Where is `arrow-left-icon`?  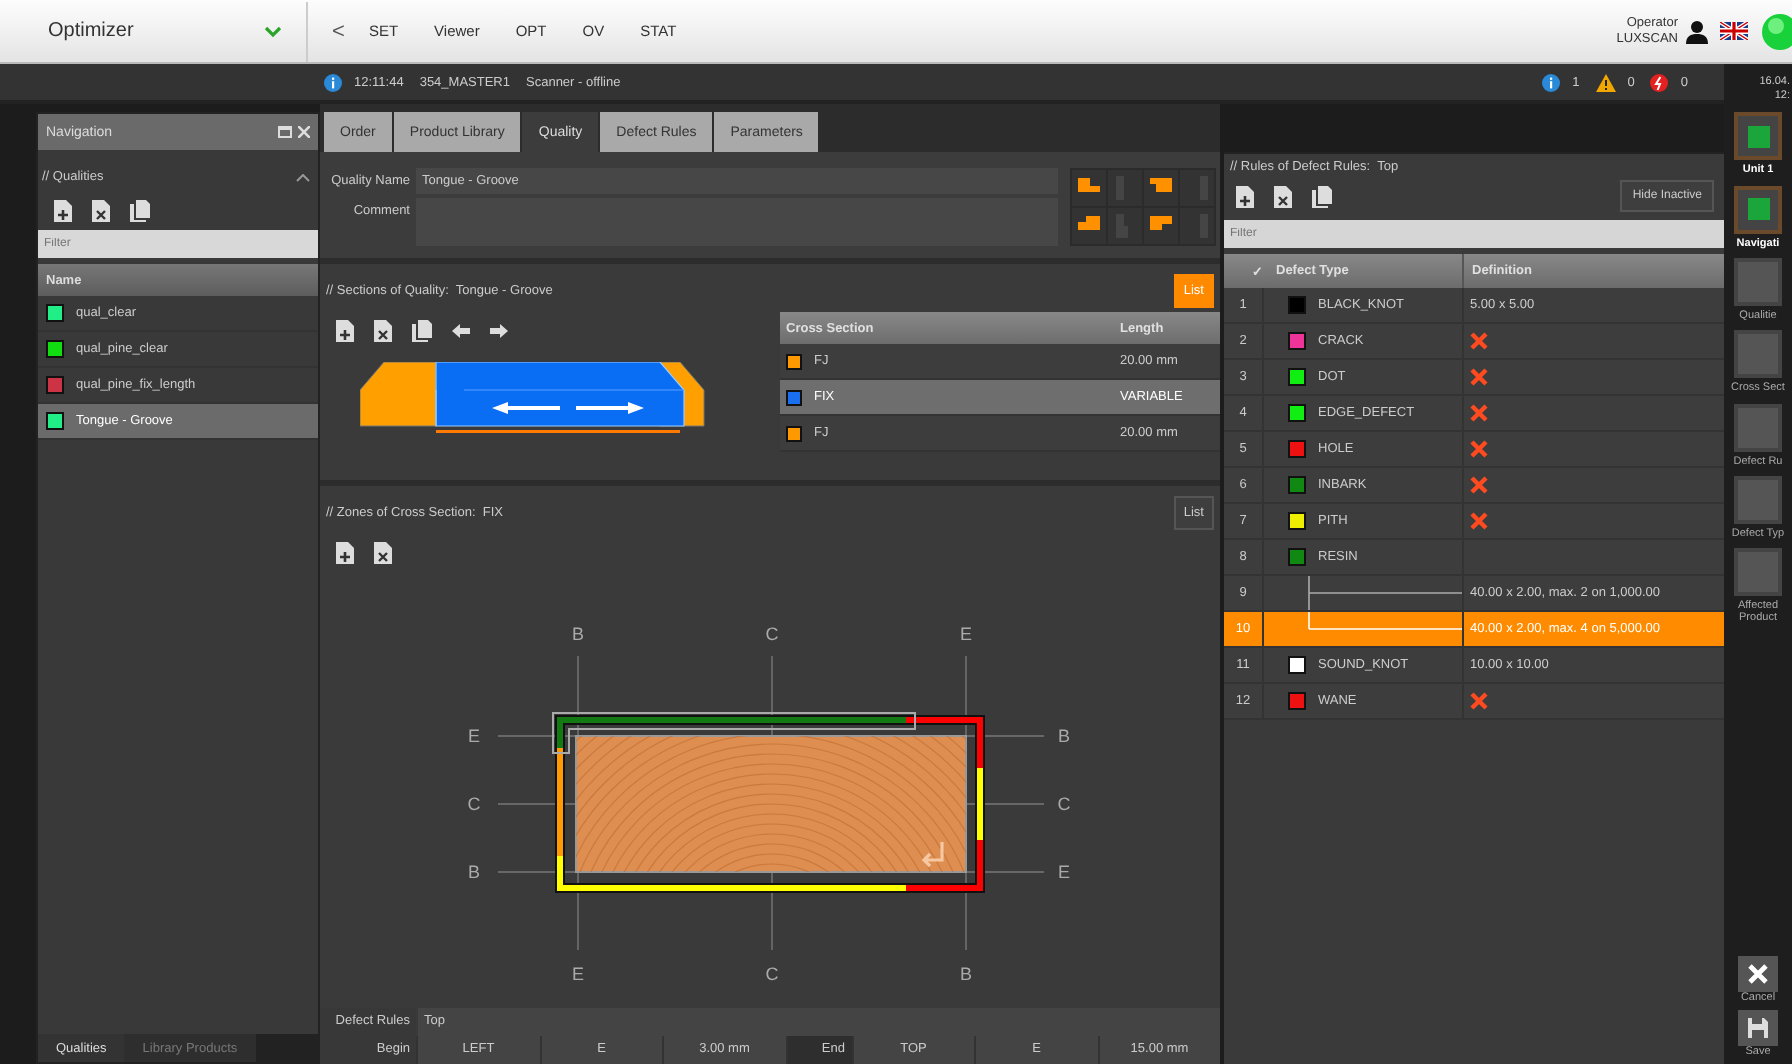 arrow-left-icon is located at coordinates (461, 331).